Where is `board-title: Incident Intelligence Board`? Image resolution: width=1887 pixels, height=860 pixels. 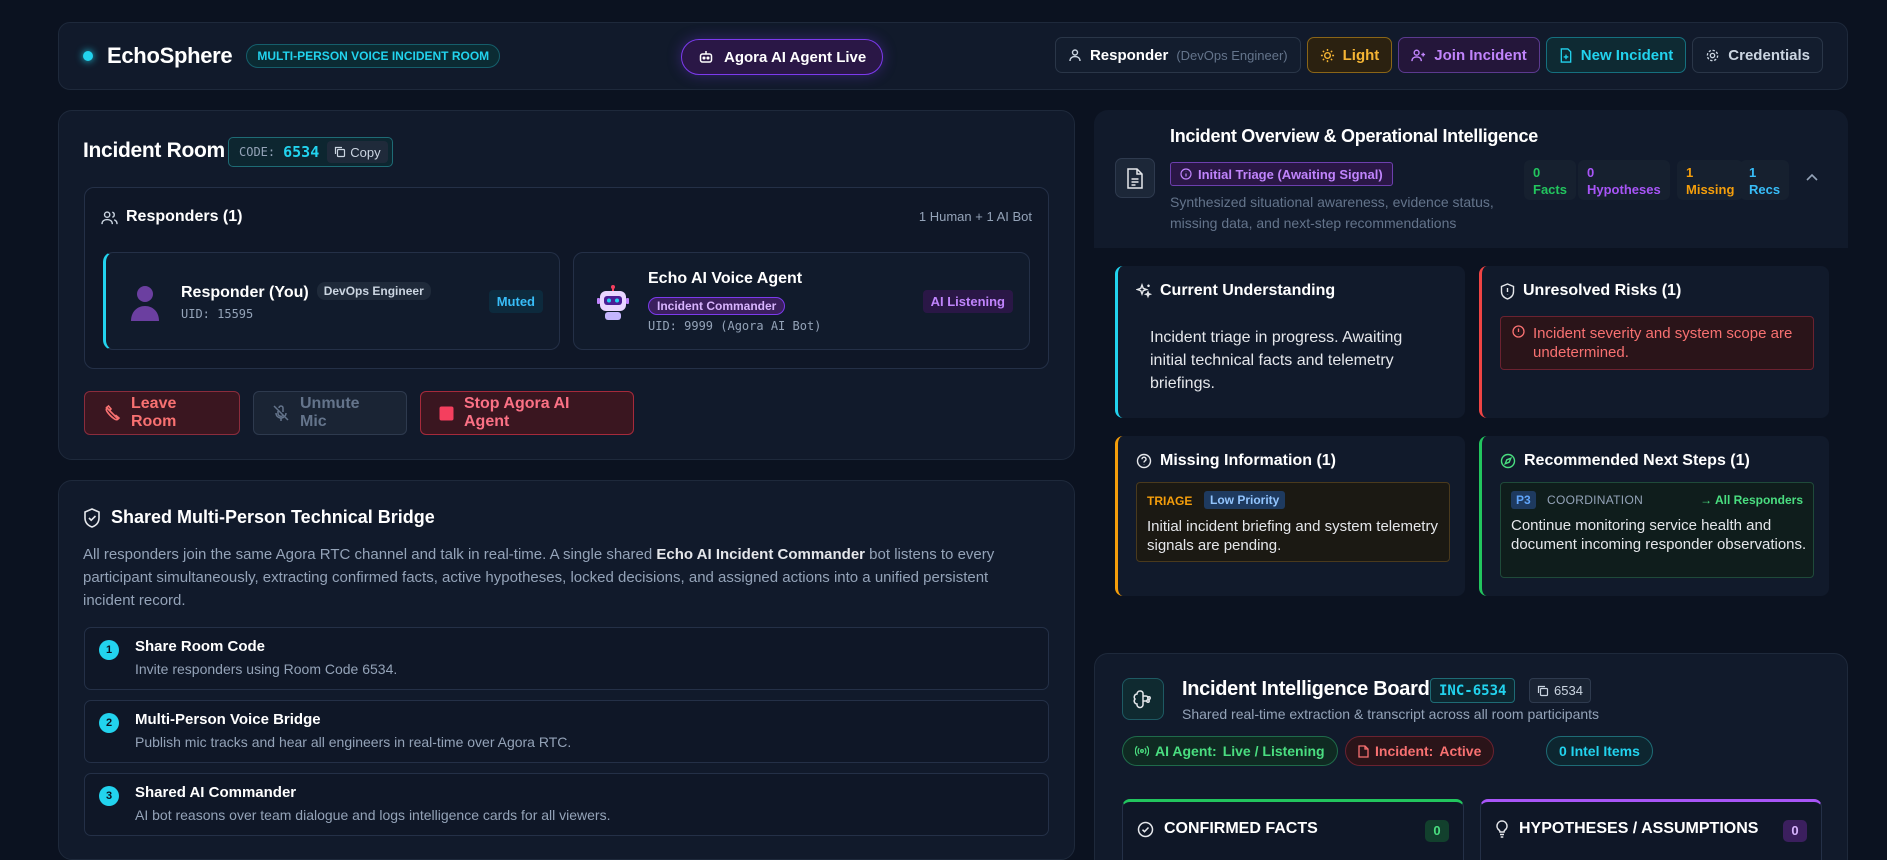
board-title: Incident Intelligence Board is located at coordinates (1306, 689).